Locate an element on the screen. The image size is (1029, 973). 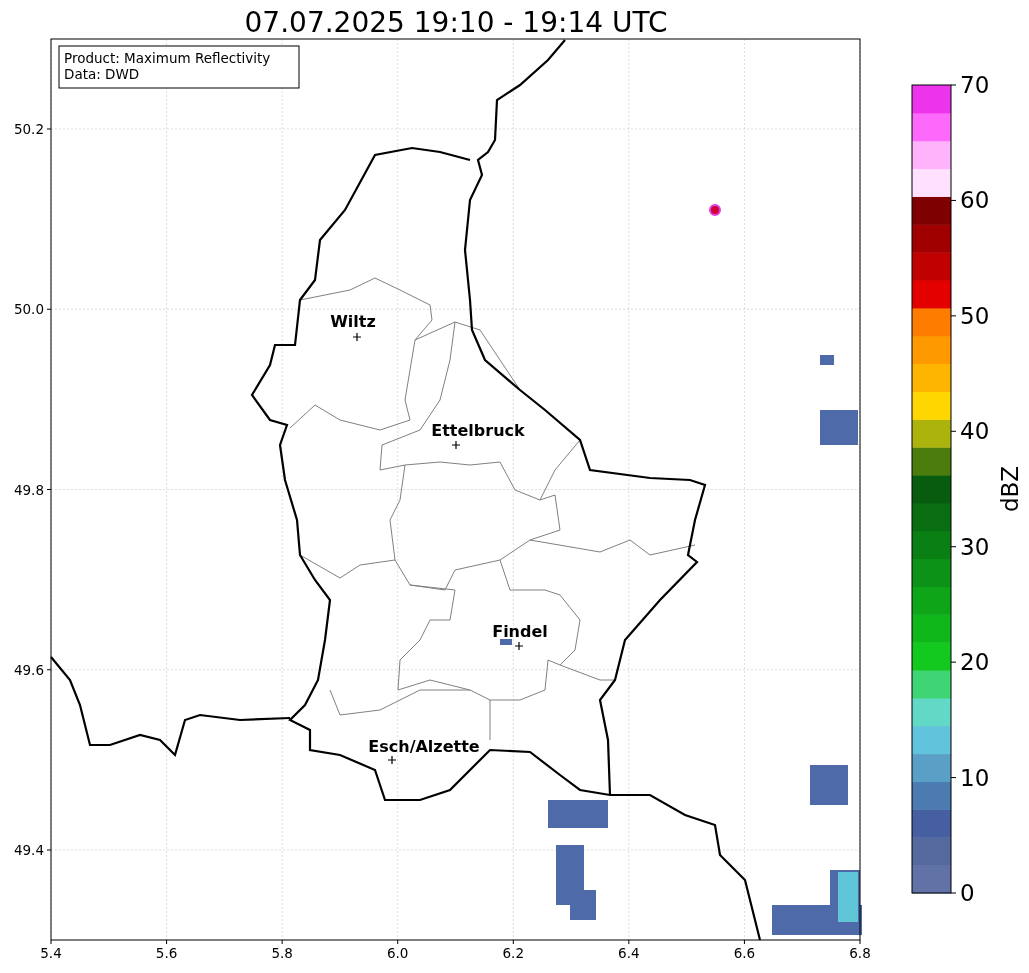
x-tick-label: 6.0 is located at coordinates (397, 953).